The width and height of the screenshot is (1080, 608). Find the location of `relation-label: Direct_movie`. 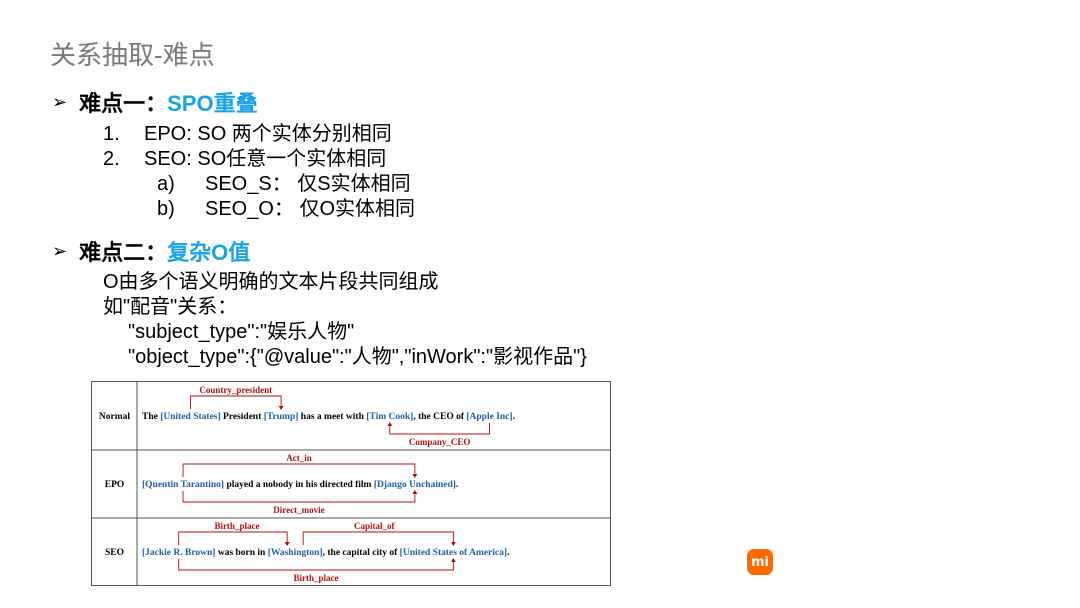

relation-label: Direct_movie is located at coordinates (298, 510).